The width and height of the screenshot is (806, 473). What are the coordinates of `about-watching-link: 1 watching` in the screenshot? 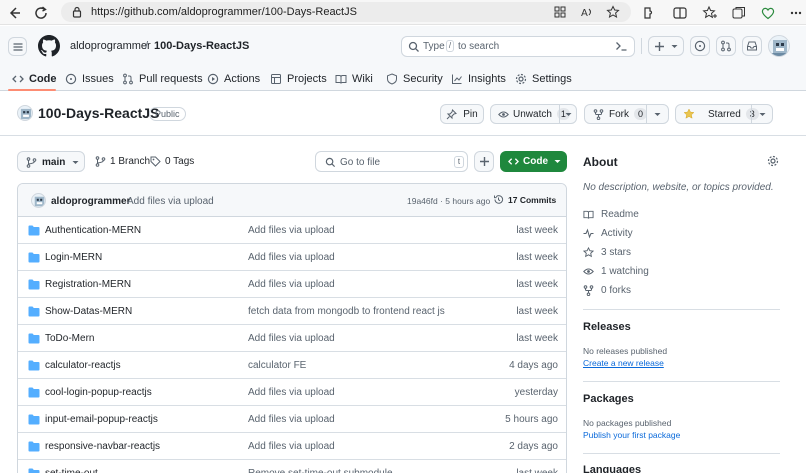 It's located at (616, 271).